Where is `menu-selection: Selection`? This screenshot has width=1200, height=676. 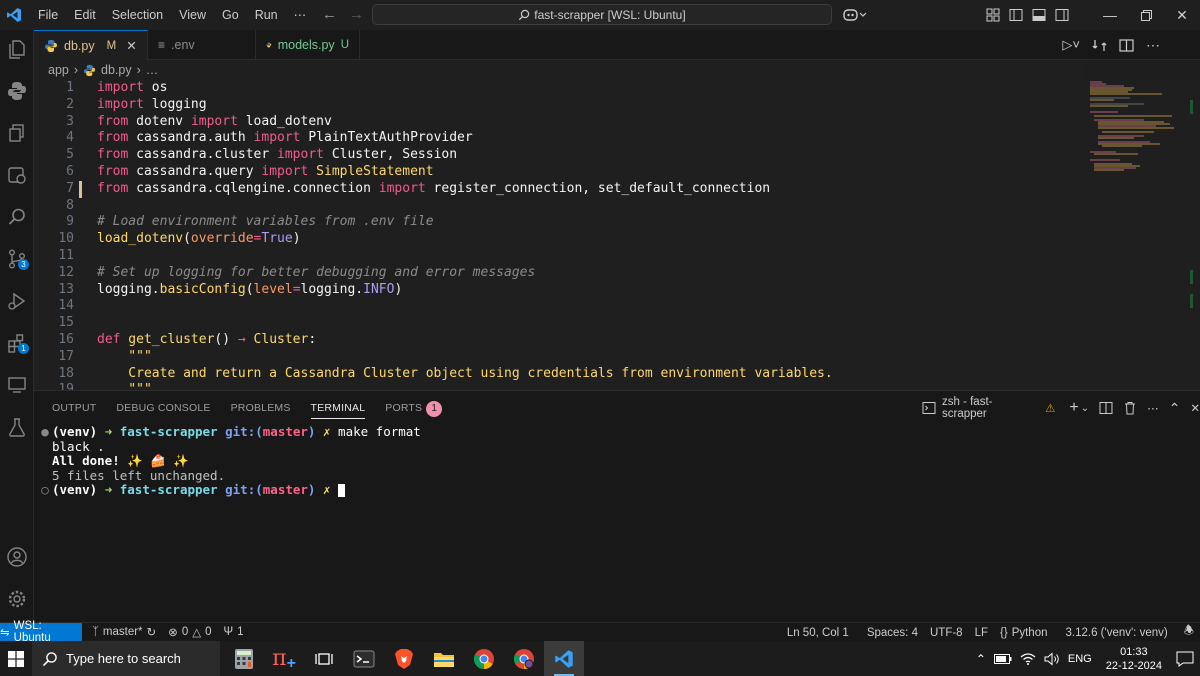
menu-selection: Selection is located at coordinates (137, 15).